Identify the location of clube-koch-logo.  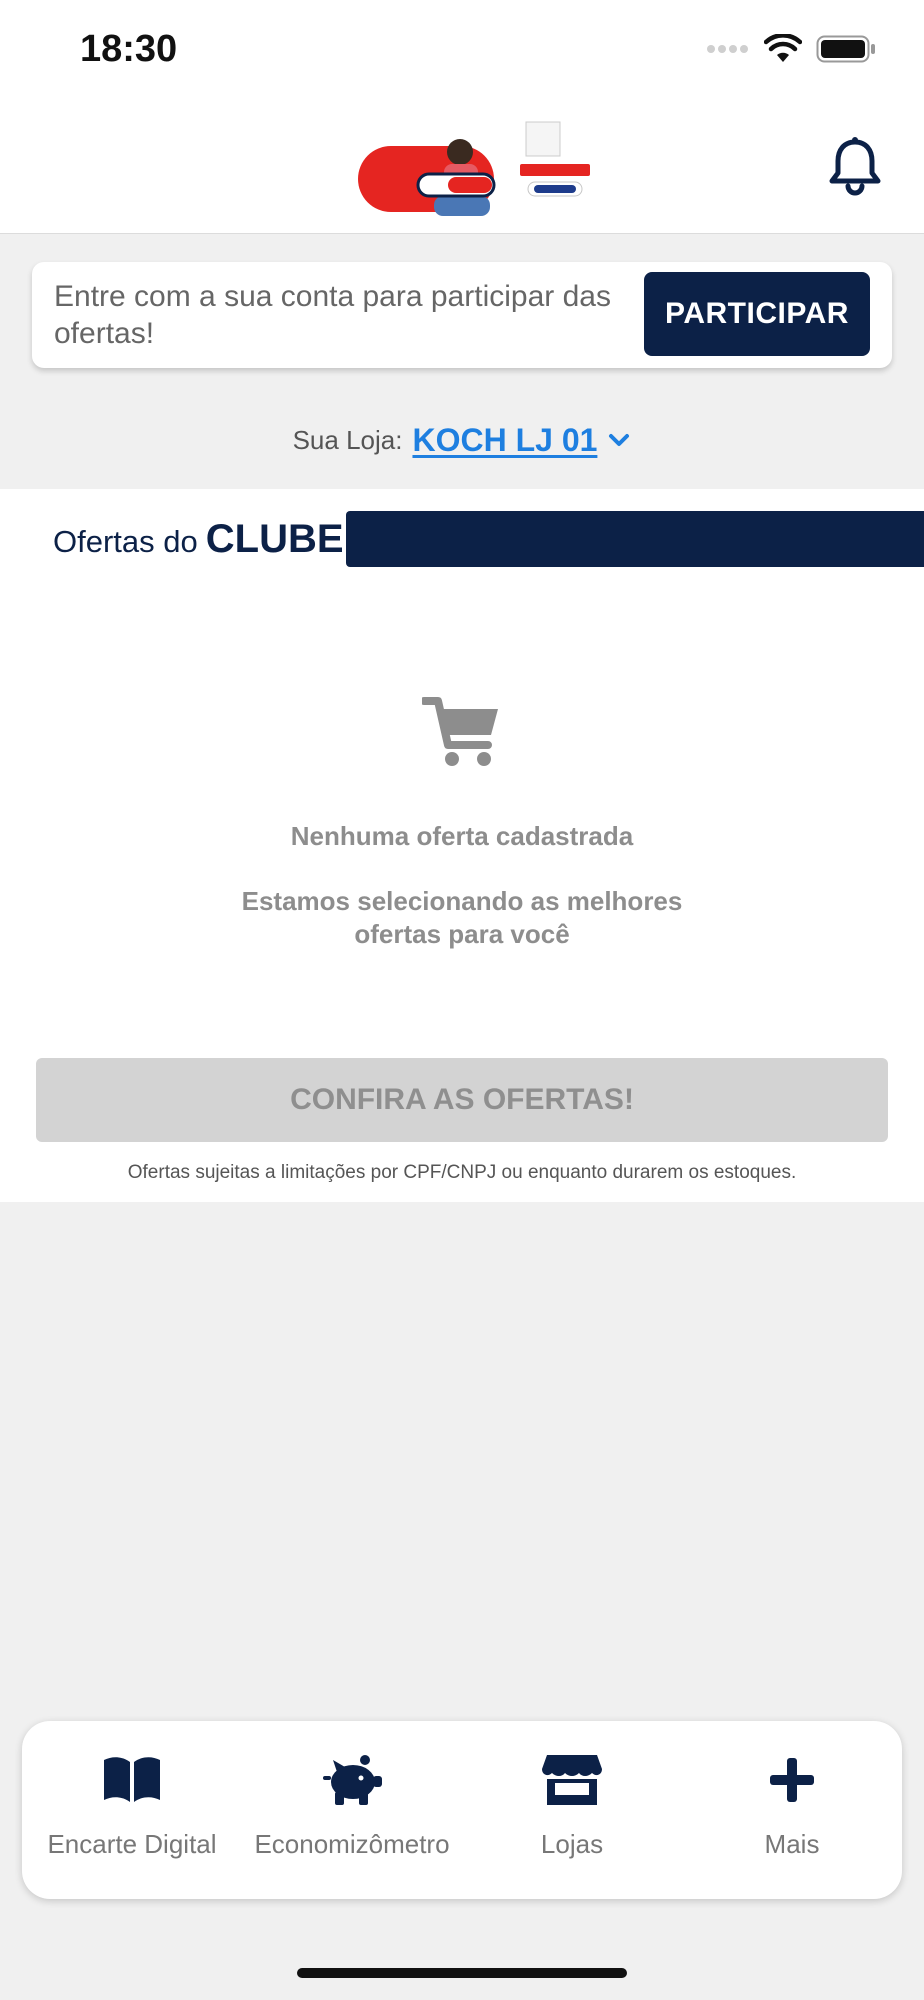
(474, 168).